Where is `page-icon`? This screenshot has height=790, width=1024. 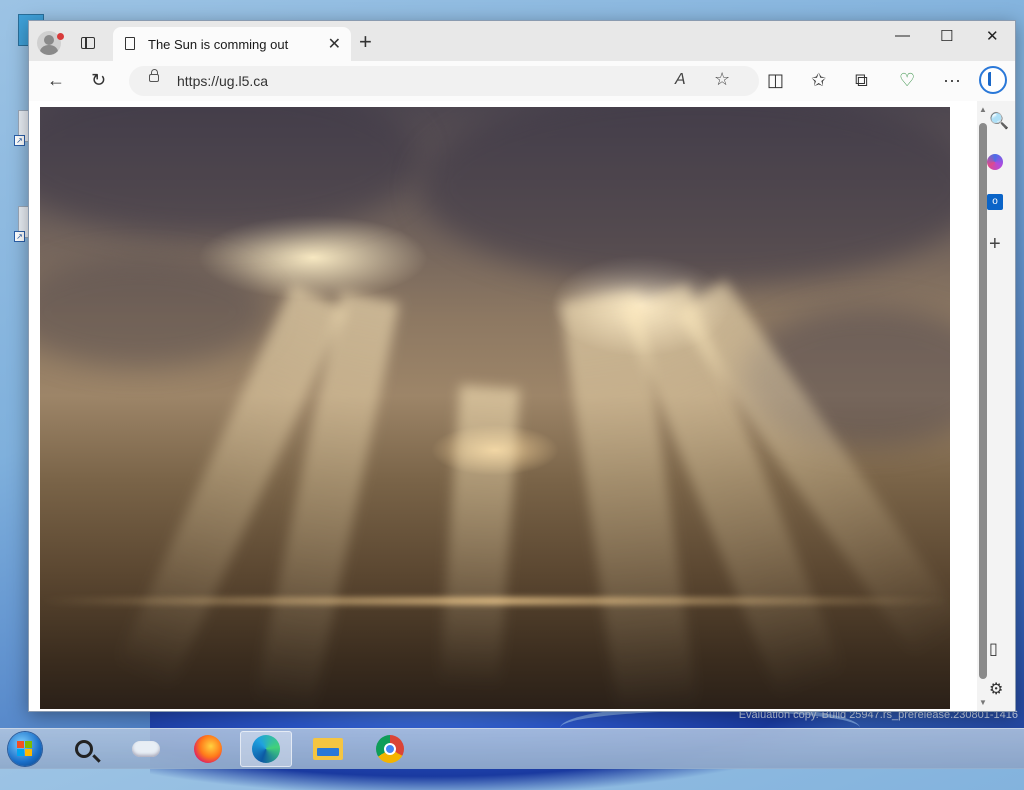 page-icon is located at coordinates (130, 43).